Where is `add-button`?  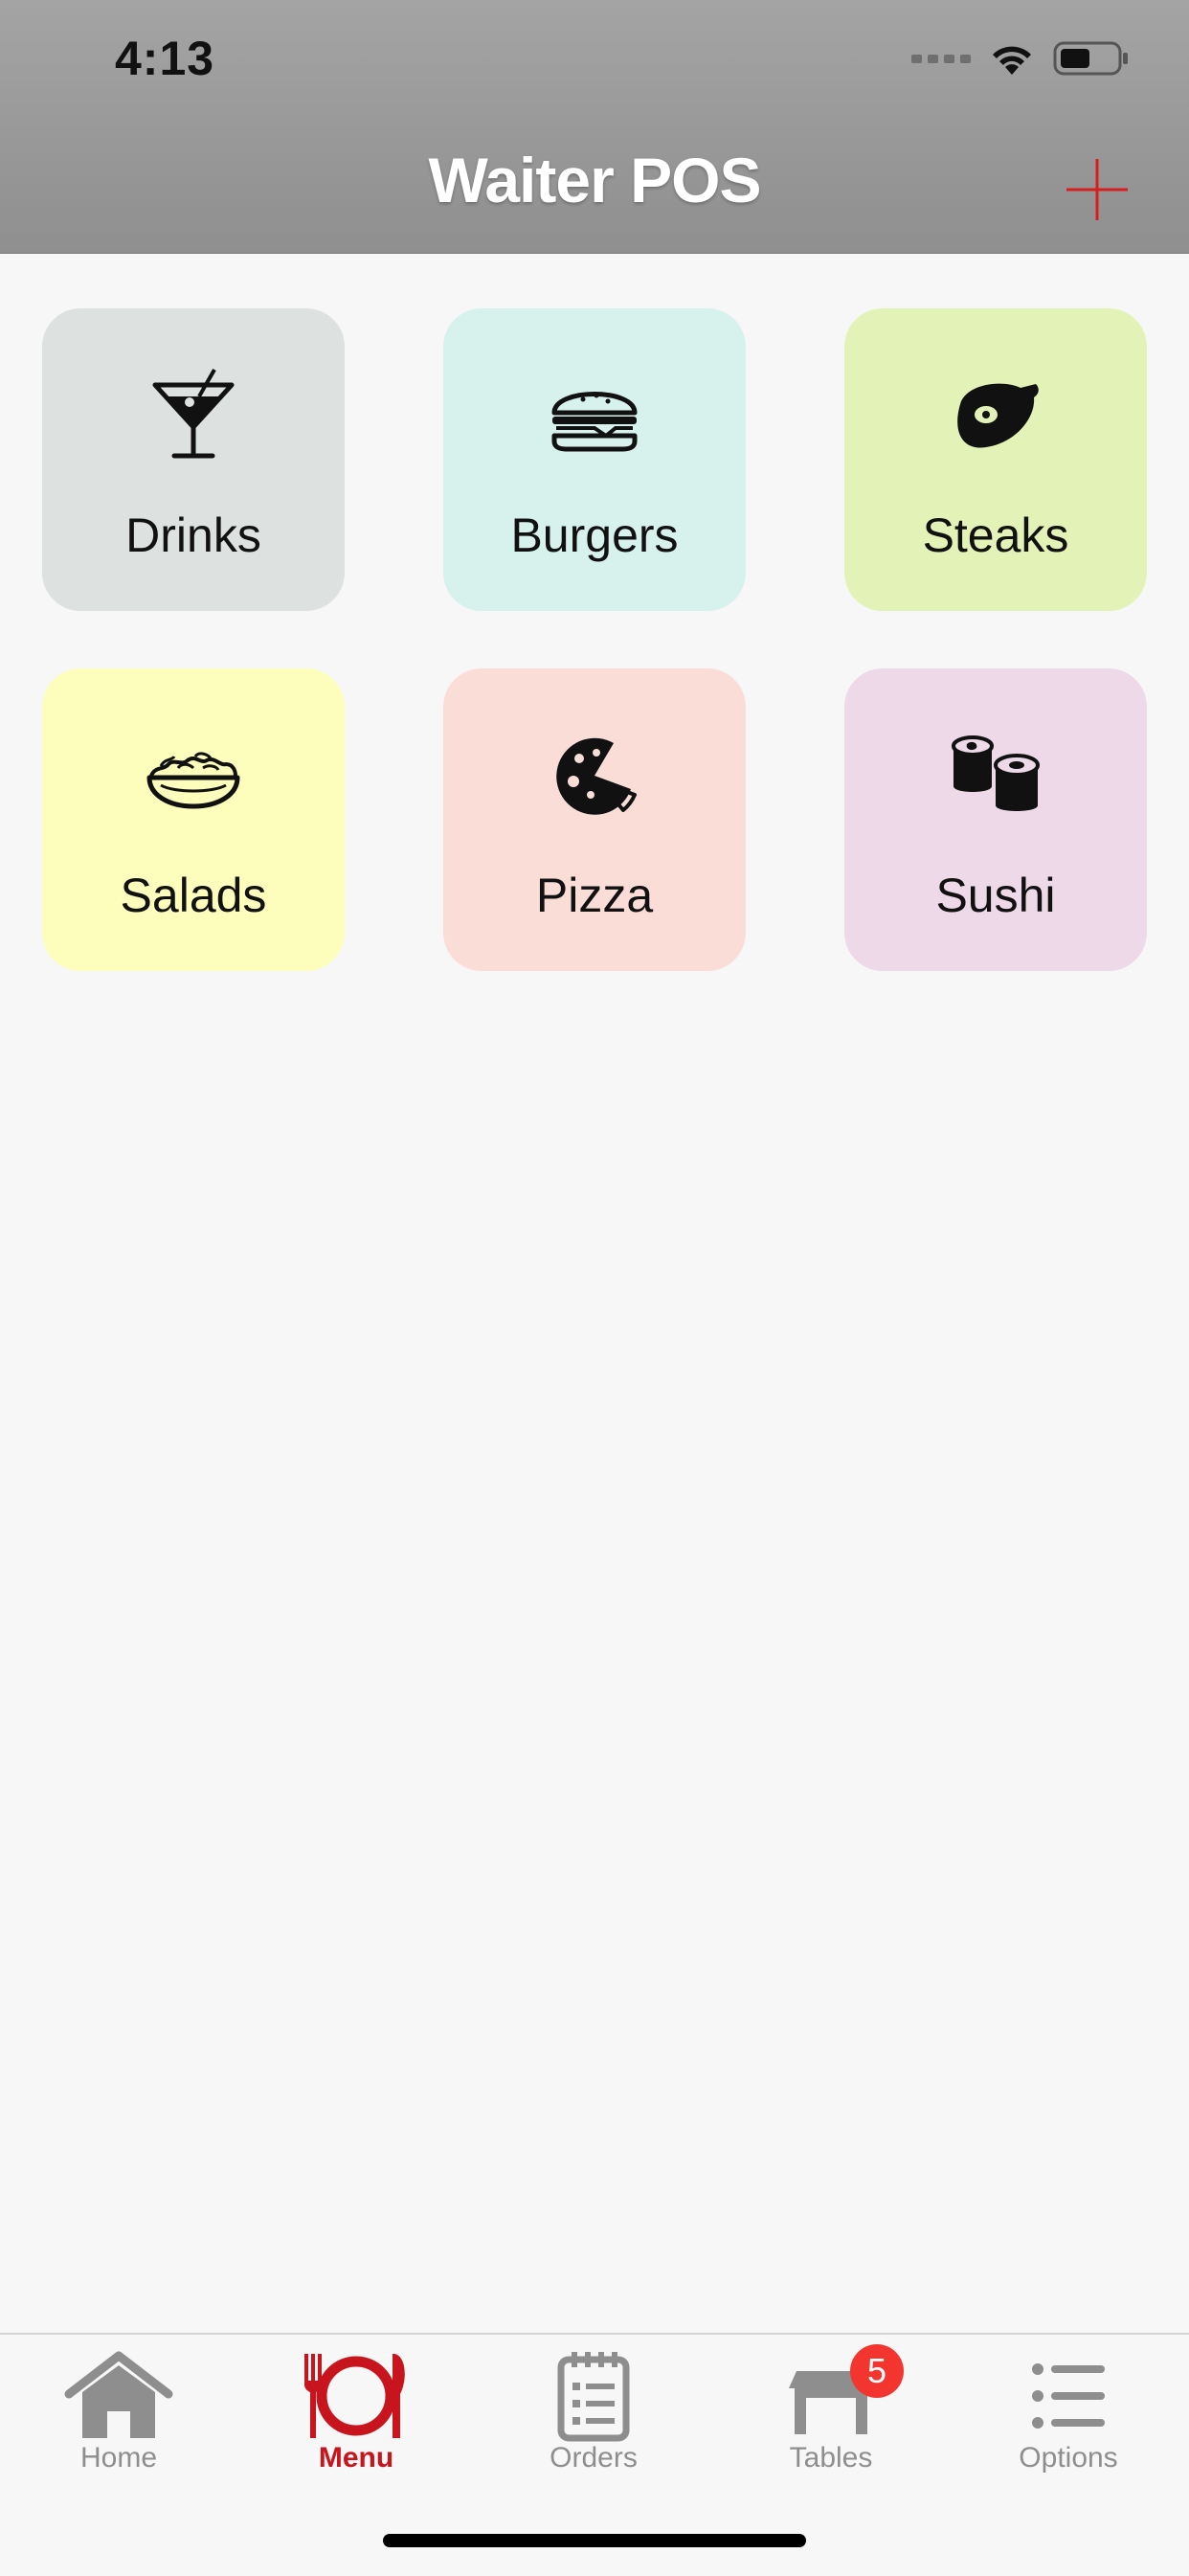
add-button is located at coordinates (1097, 189).